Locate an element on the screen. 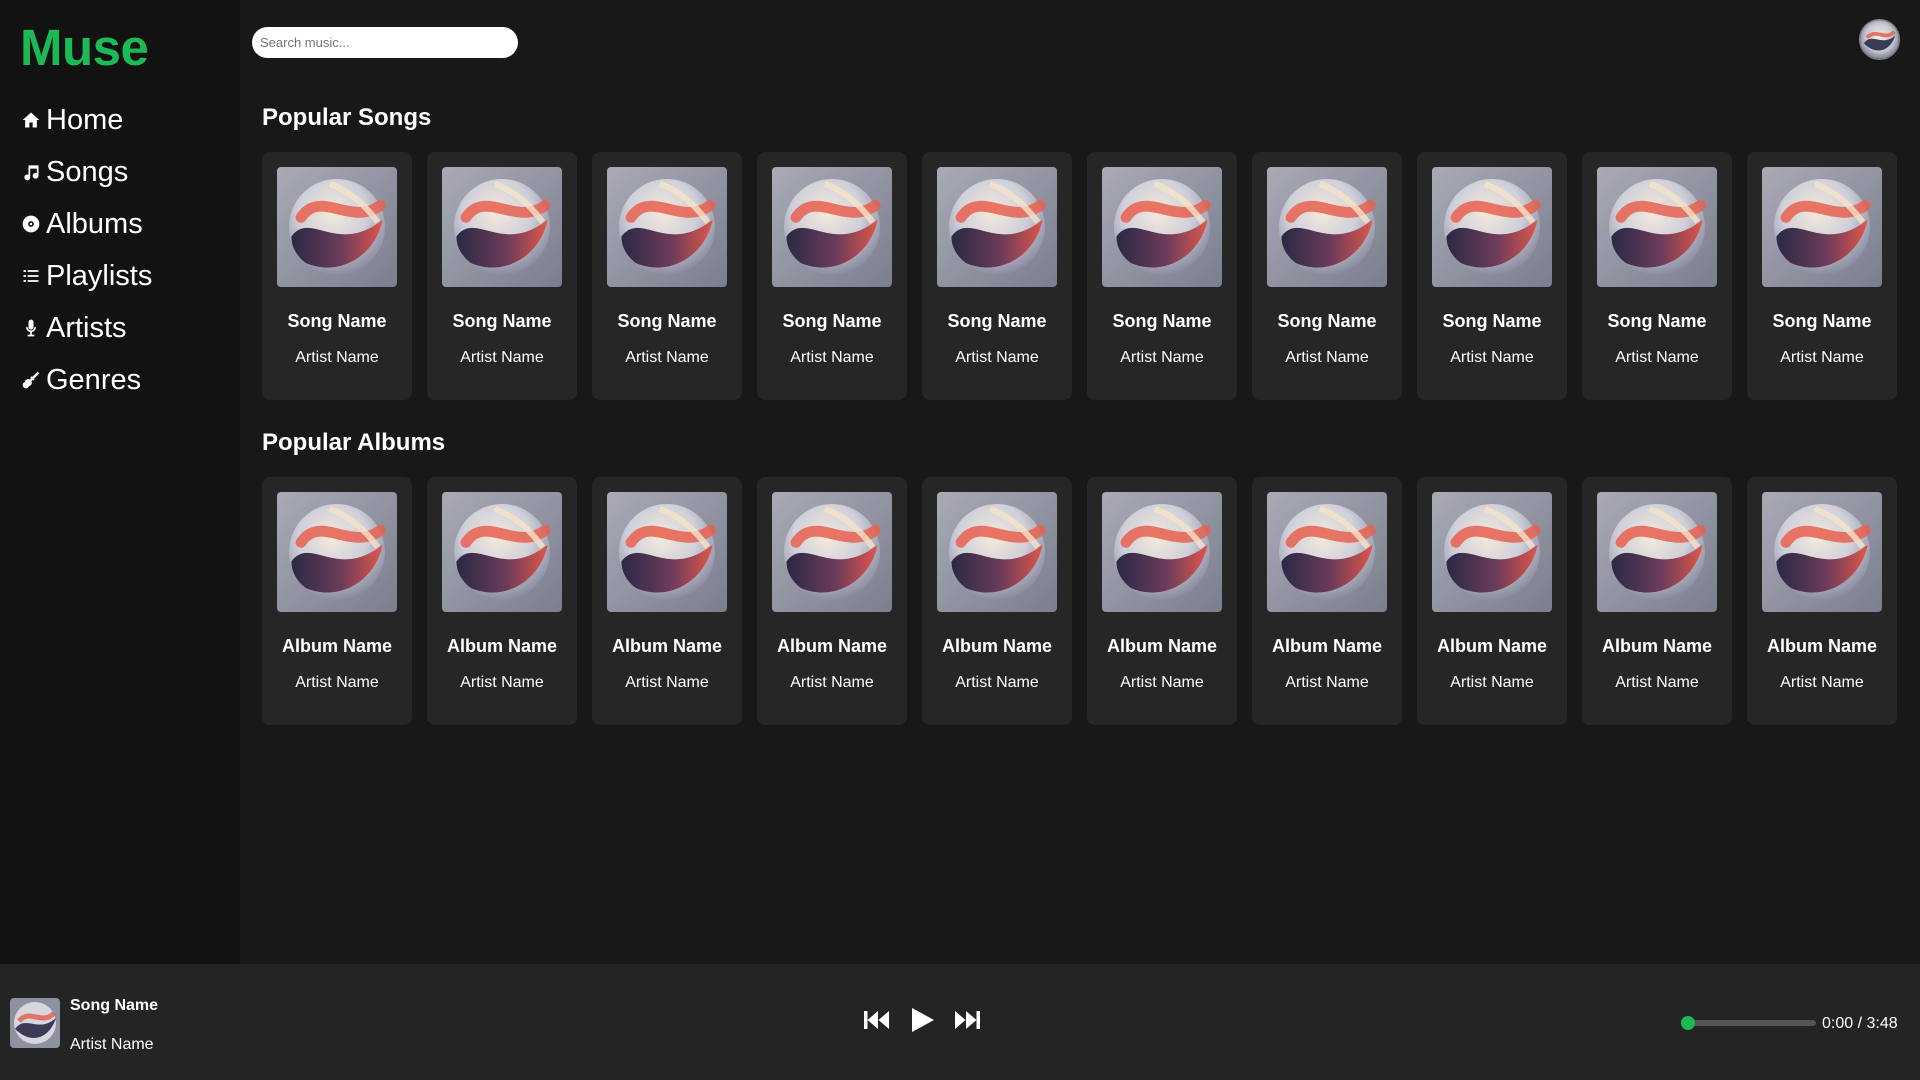 The height and width of the screenshot is (1080, 1920). skip-previous-icon is located at coordinates (876, 1020).